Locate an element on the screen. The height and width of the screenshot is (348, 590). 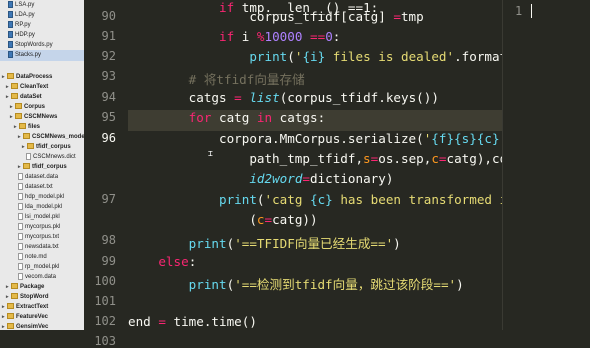
tree-item: Stacks.py is located at coordinates (42, 55).